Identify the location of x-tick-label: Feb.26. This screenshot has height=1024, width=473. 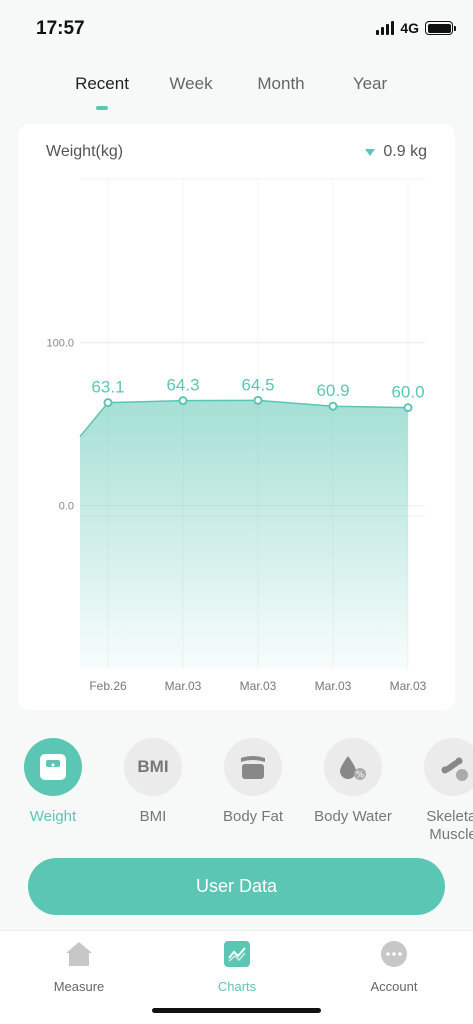
(108, 686).